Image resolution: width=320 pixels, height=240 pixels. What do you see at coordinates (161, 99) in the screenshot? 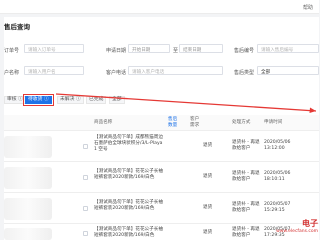
I see `status-tabs: 审核 ⓘ 待收货 ⓘ 未解决 ⓘ 已完成 全部` at bounding box center [161, 99].